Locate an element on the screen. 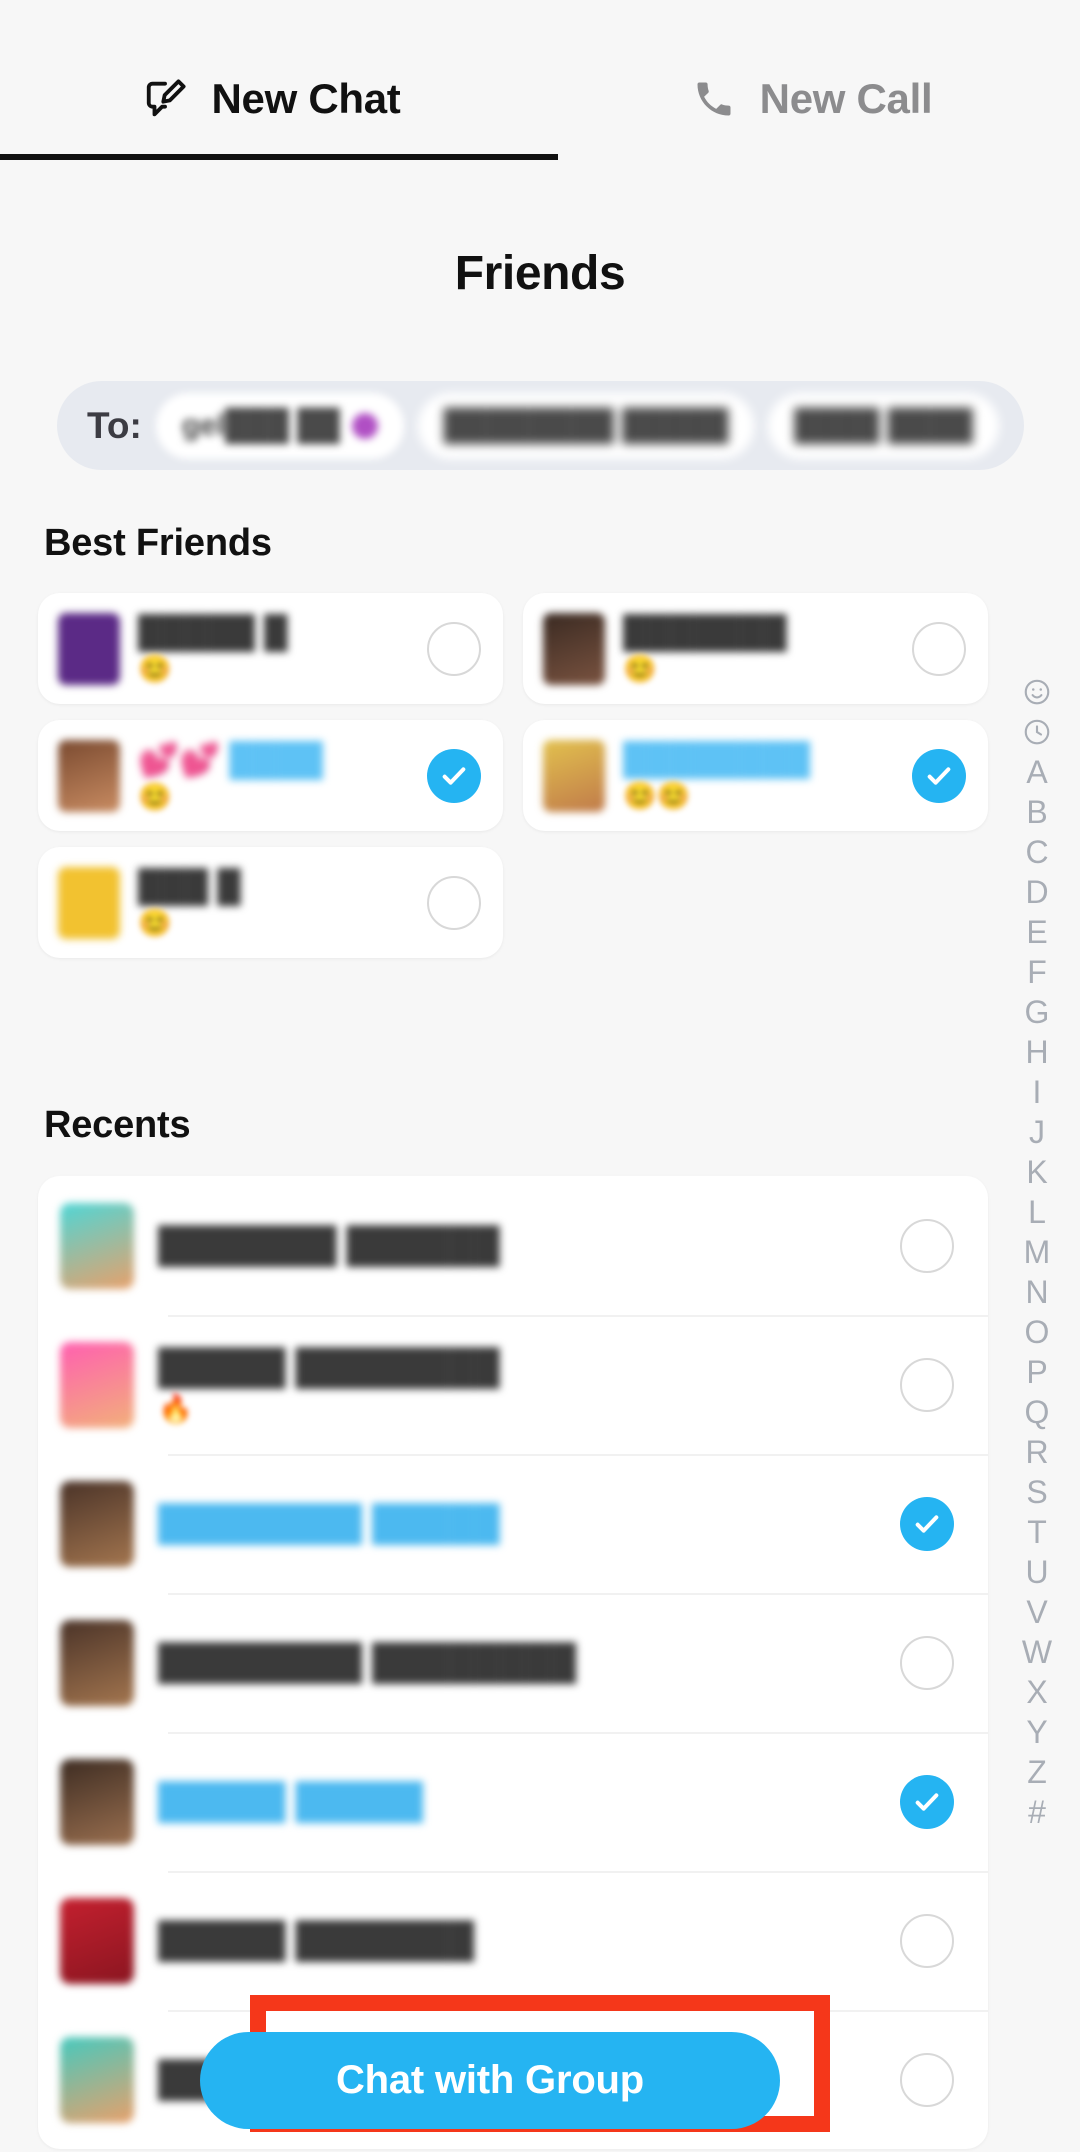  chat-pencil-icon is located at coordinates (166, 99).